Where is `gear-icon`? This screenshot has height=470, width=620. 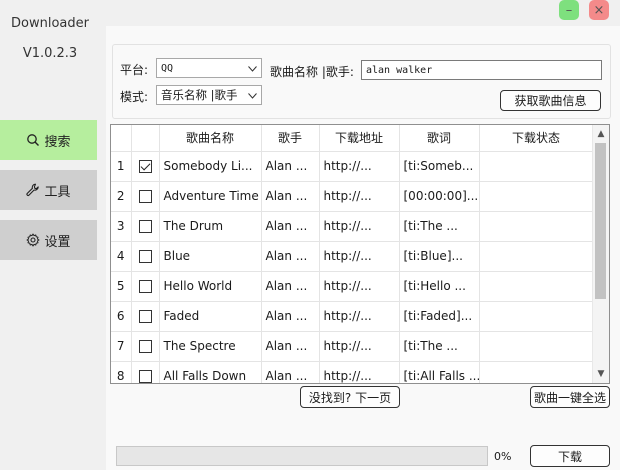 gear-icon is located at coordinates (33, 240).